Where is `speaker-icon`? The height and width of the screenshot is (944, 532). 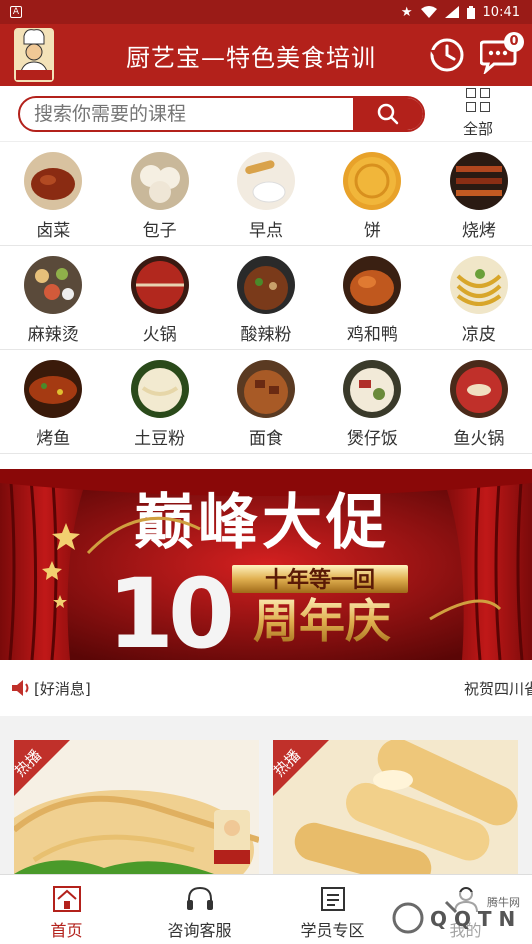 speaker-icon is located at coordinates (20, 688).